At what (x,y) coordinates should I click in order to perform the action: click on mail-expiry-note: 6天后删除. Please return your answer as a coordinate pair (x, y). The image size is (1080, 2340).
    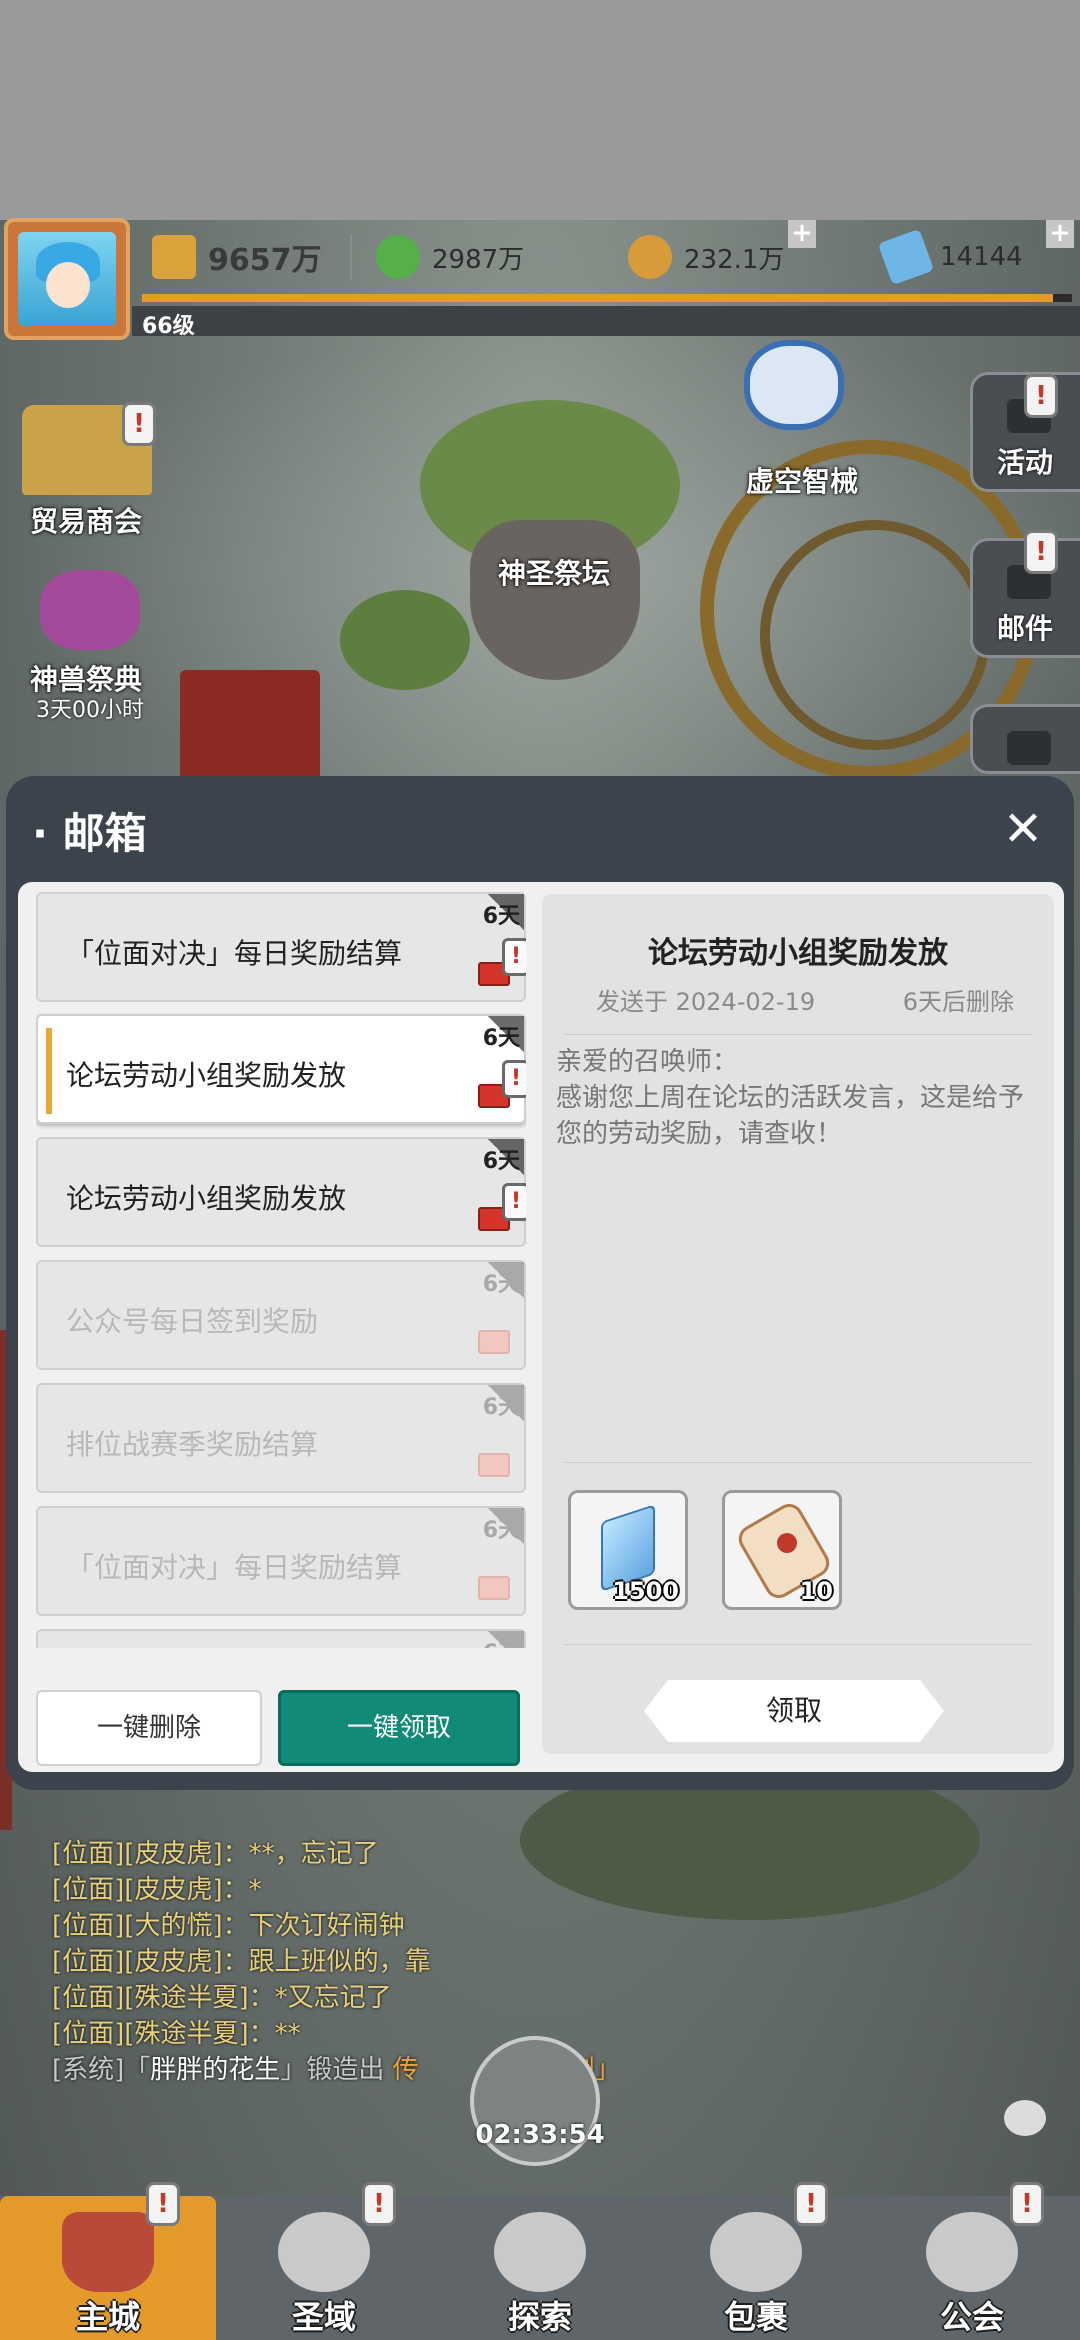
    Looking at the image, I should click on (958, 1002).